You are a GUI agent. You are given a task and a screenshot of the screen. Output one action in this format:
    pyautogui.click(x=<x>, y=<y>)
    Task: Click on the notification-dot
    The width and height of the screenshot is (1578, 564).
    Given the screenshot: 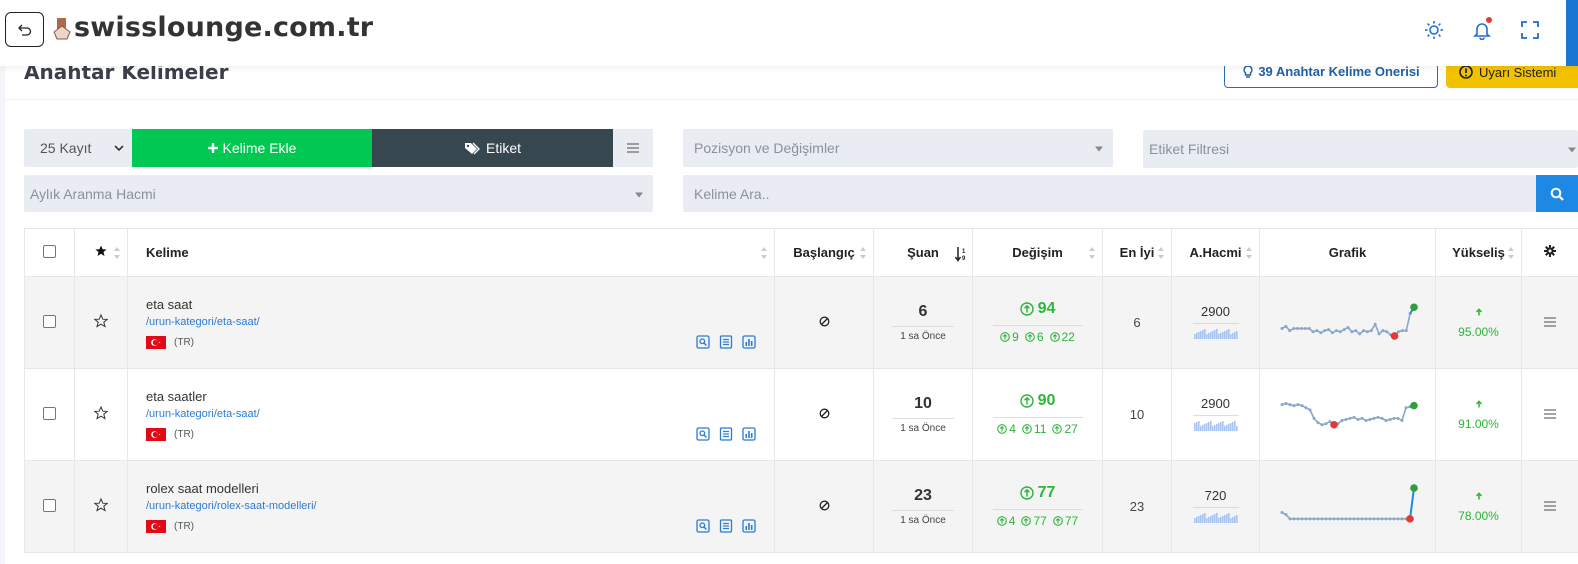 What is the action you would take?
    pyautogui.click(x=1489, y=20)
    